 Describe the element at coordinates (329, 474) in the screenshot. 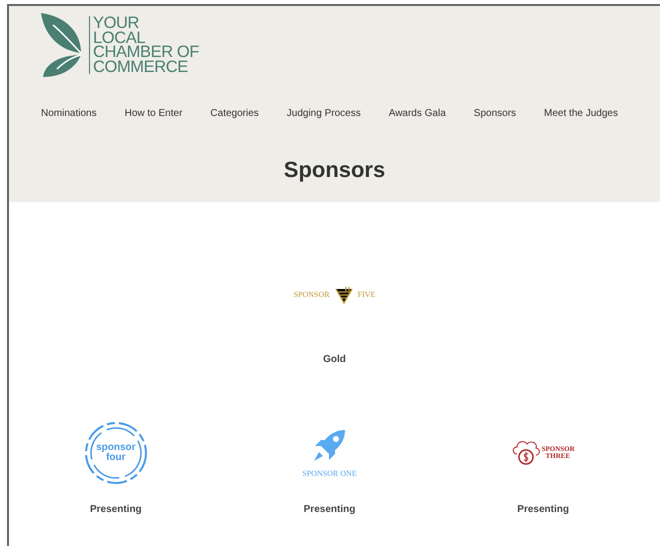

I see `sponsor-logo-text: SPONSOR ONE` at that location.